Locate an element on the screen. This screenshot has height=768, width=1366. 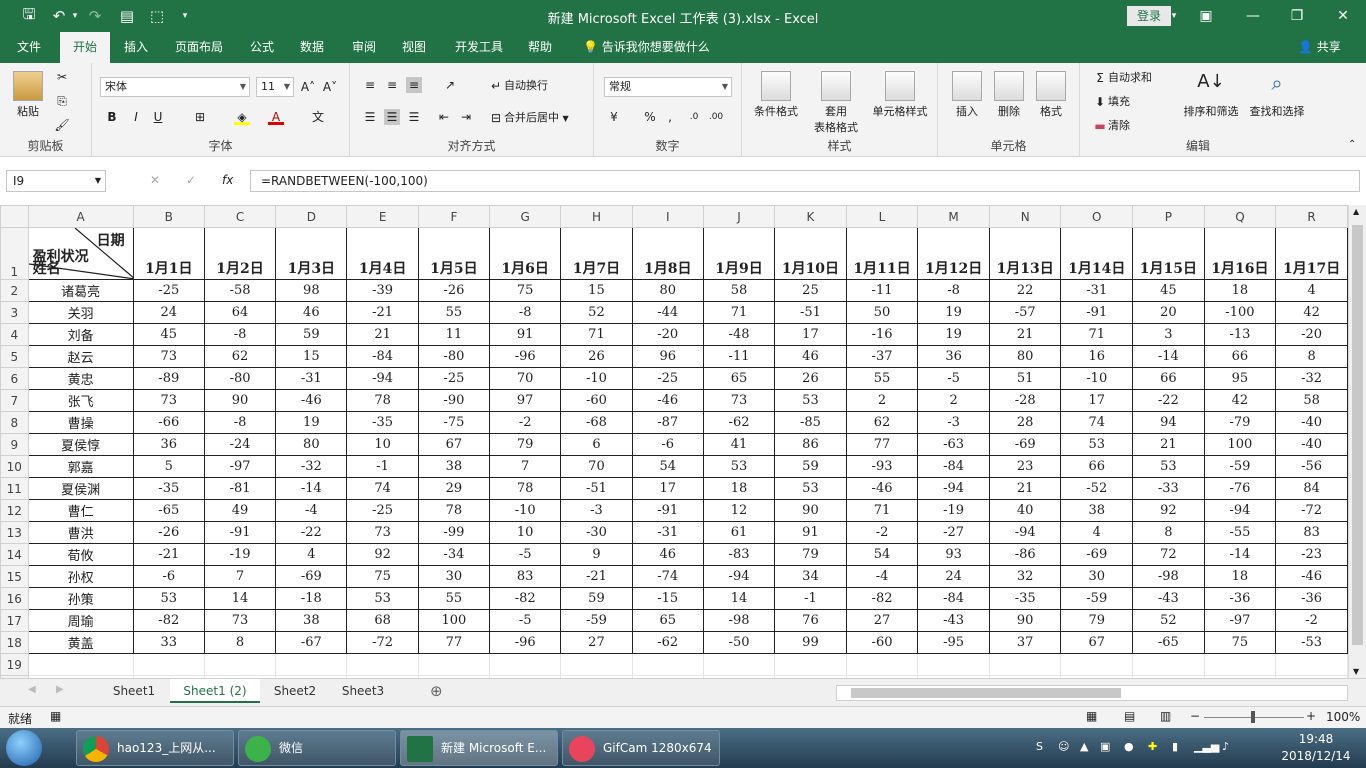
value-cell: -20 is located at coordinates (667, 334).